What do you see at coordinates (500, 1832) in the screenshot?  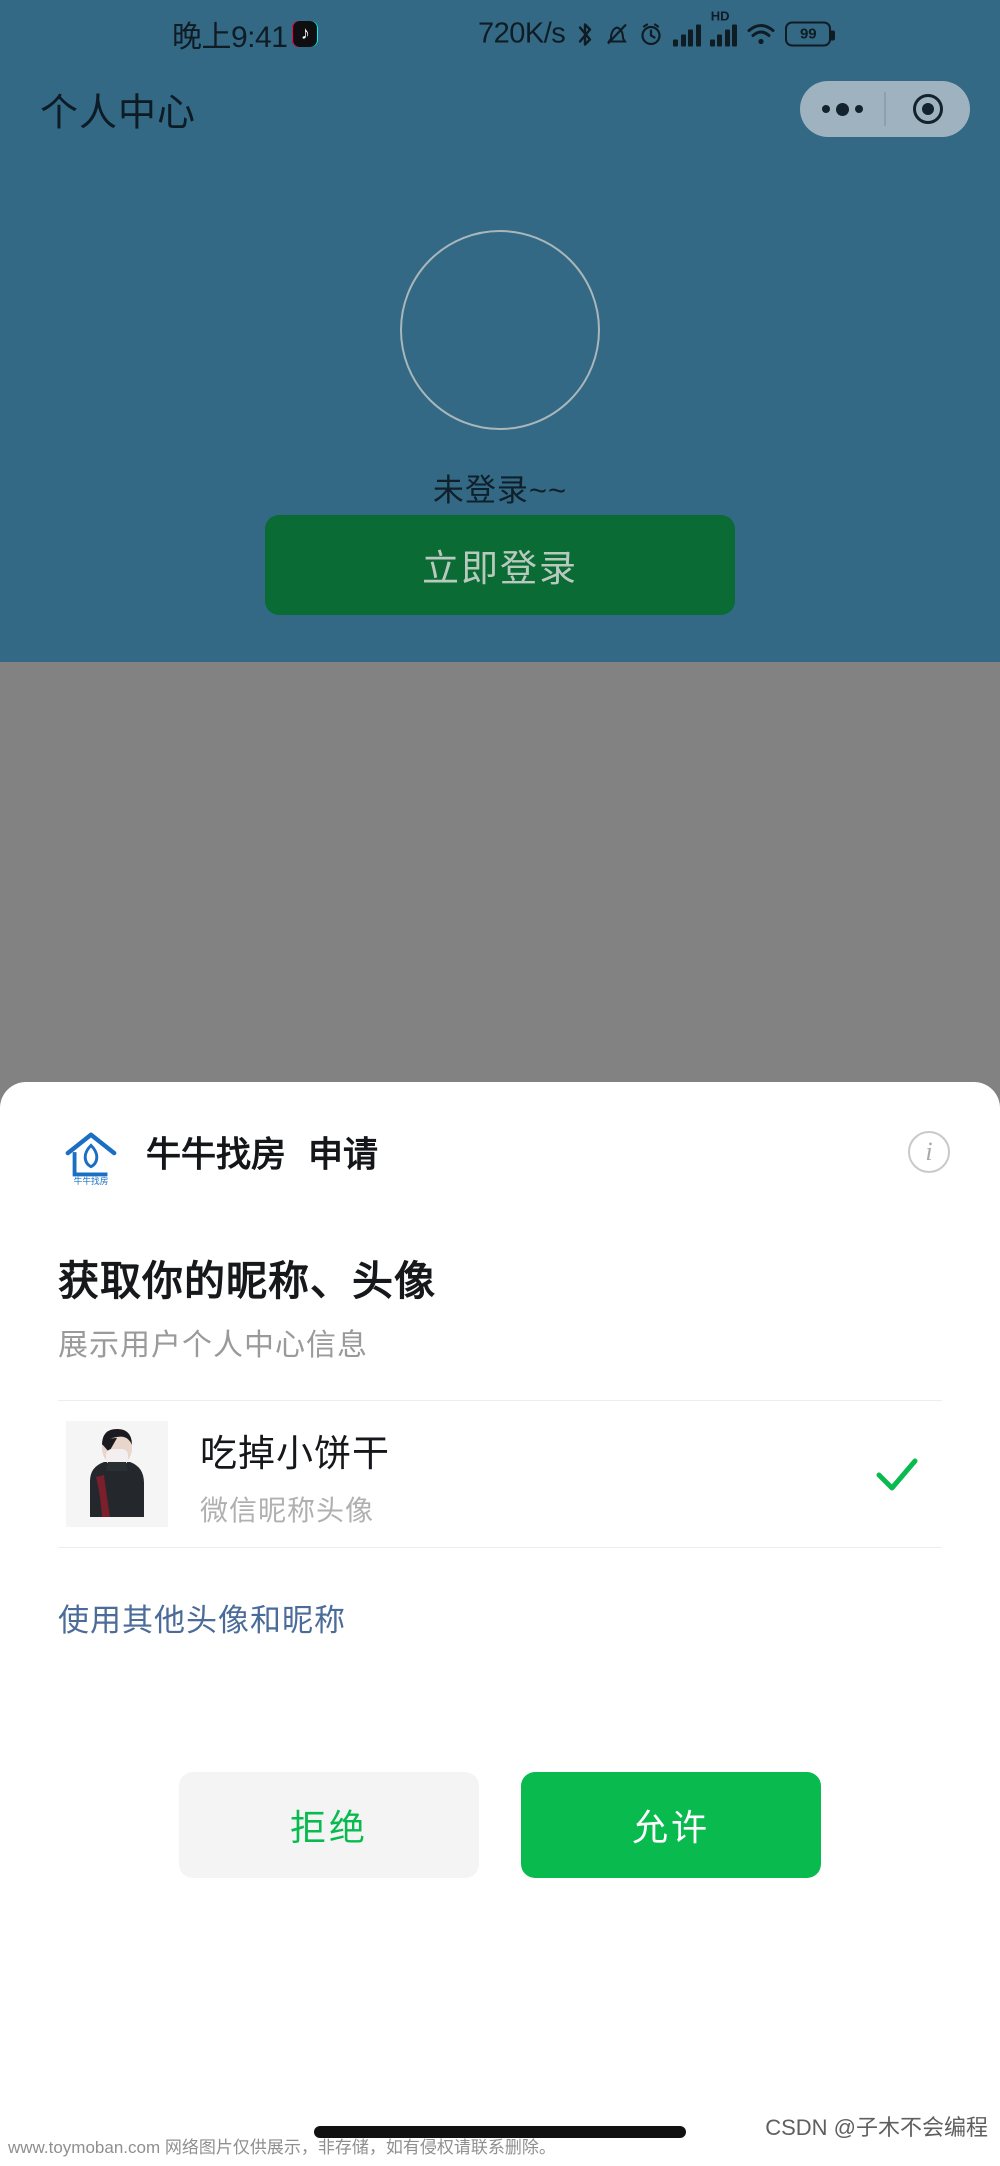 I see `sheet-actions: 拒绝 允许` at bounding box center [500, 1832].